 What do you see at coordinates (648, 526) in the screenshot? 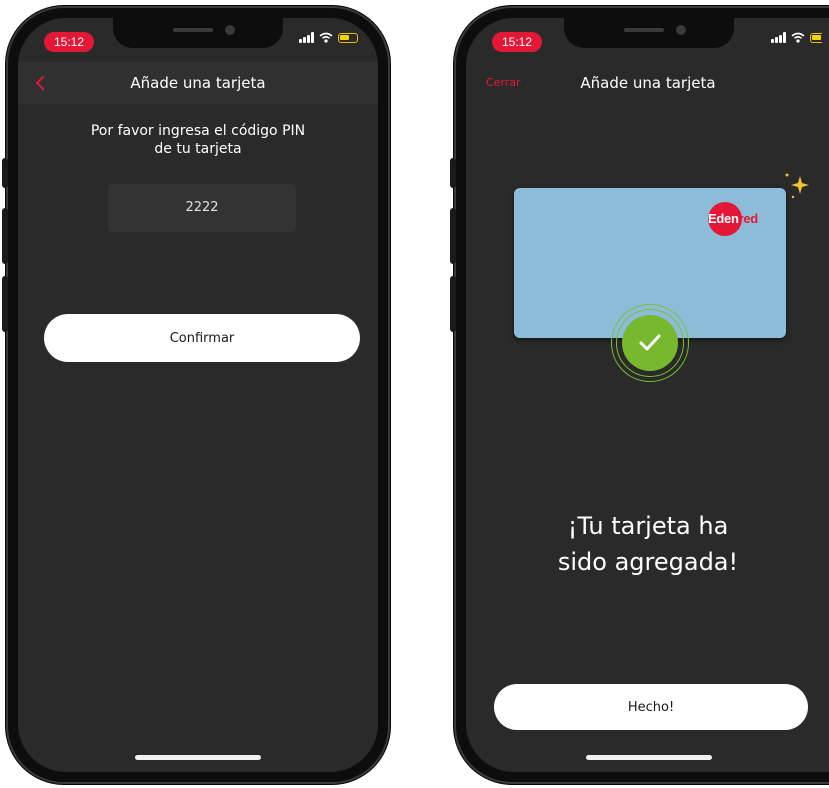
I see `success-line-1: ¡Tu tarjeta ha` at bounding box center [648, 526].